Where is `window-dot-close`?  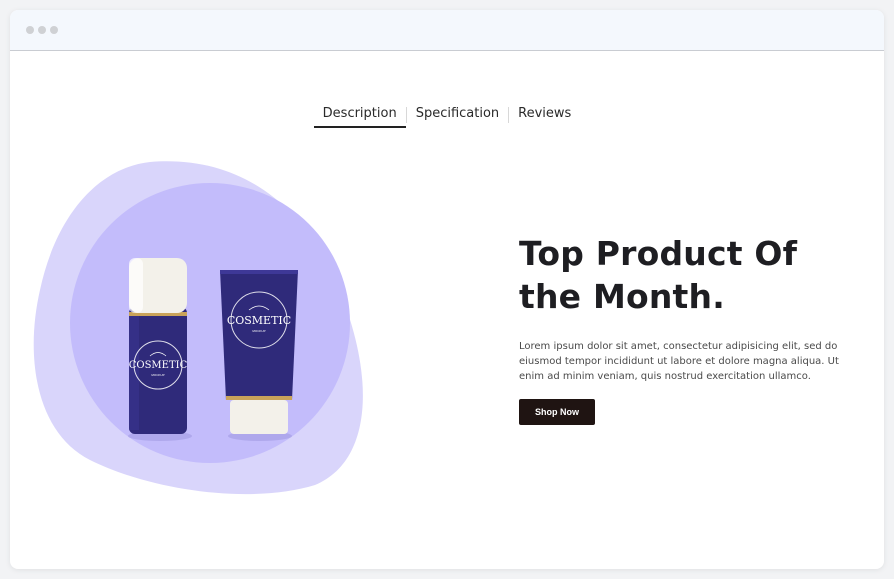
window-dot-close is located at coordinates (30, 30).